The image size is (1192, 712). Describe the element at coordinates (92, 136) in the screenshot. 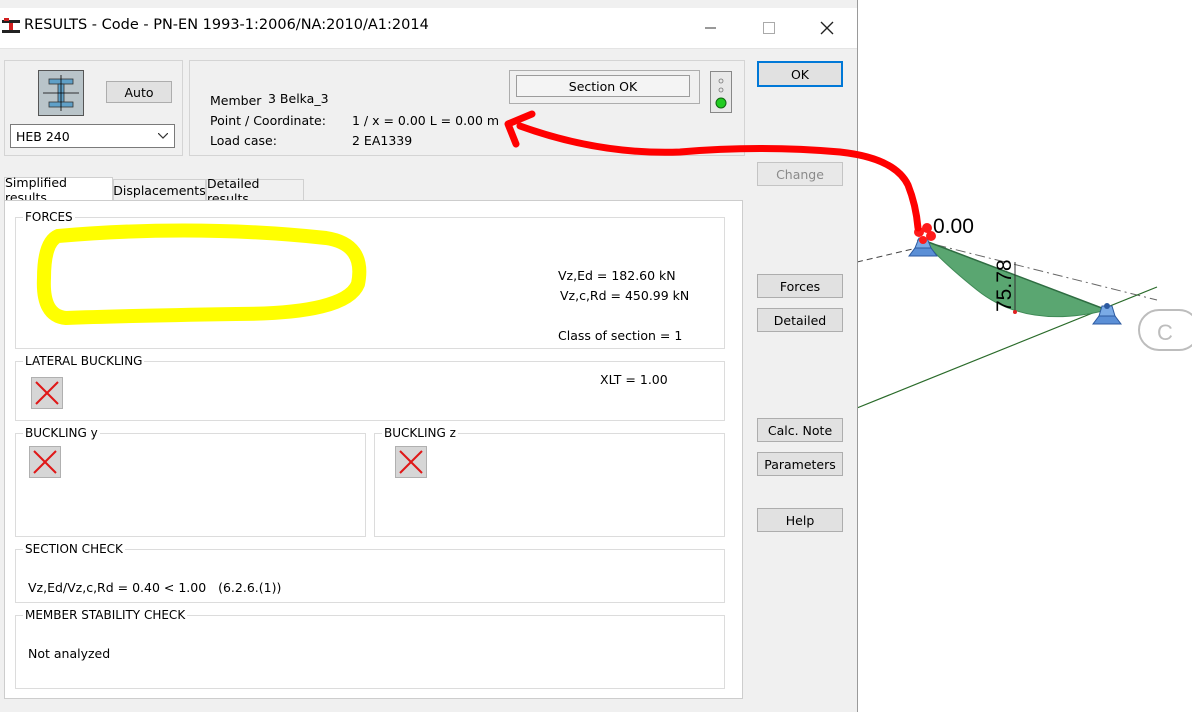

I see `section-select: HEB 240` at that location.